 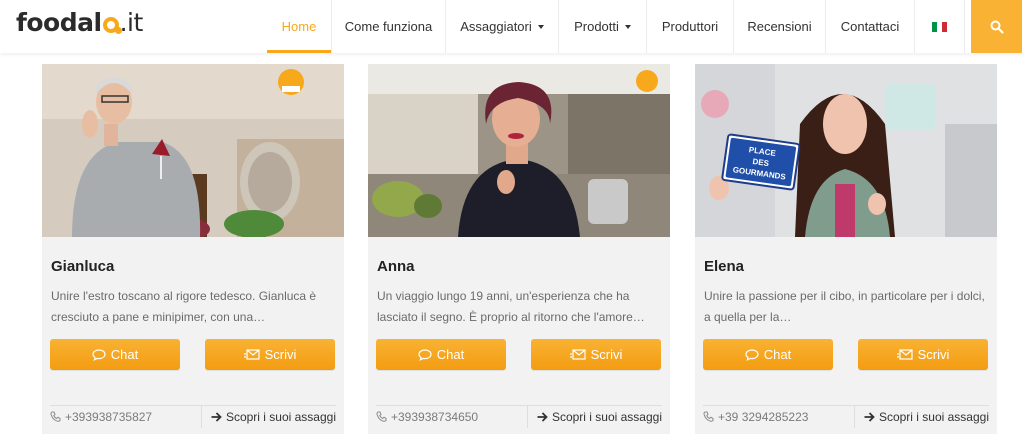 What do you see at coordinates (846, 150) in the screenshot?
I see `taster-photo: PLACE DES GOURMANDS` at bounding box center [846, 150].